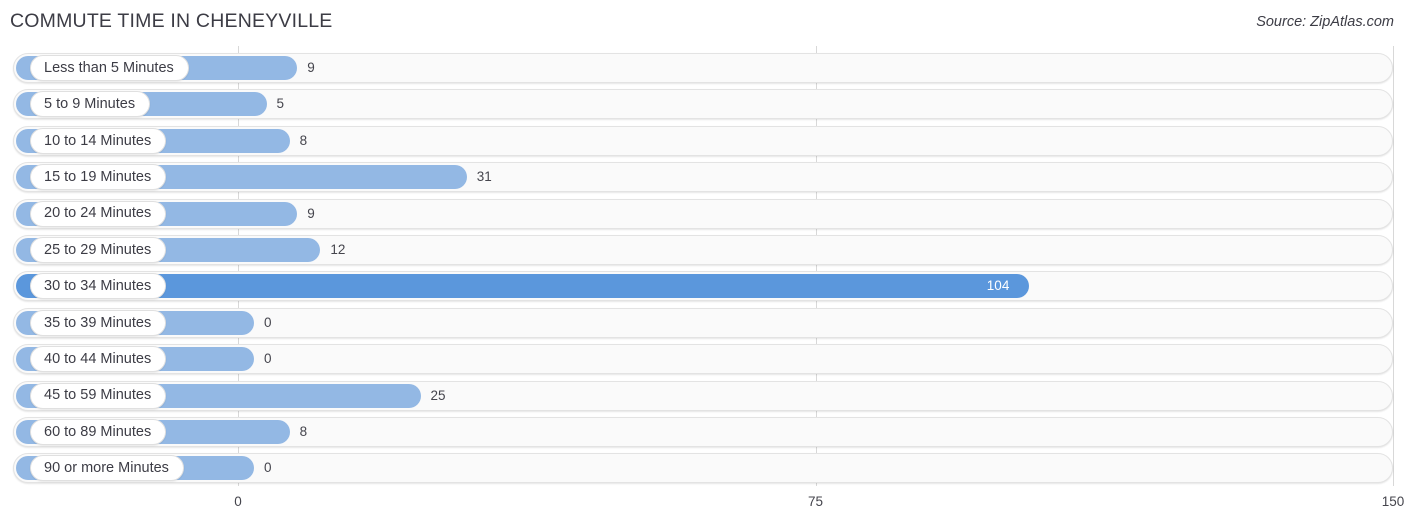 Image resolution: width=1406 pixels, height=523 pixels. I want to click on bar-category-label: 35 to 39 Minutes, so click(98, 322).